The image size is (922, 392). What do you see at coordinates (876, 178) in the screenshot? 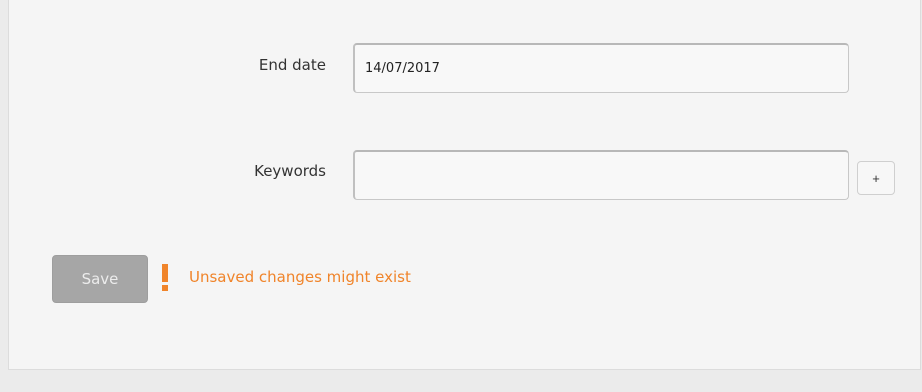
I see `add-keyword-button: +` at bounding box center [876, 178].